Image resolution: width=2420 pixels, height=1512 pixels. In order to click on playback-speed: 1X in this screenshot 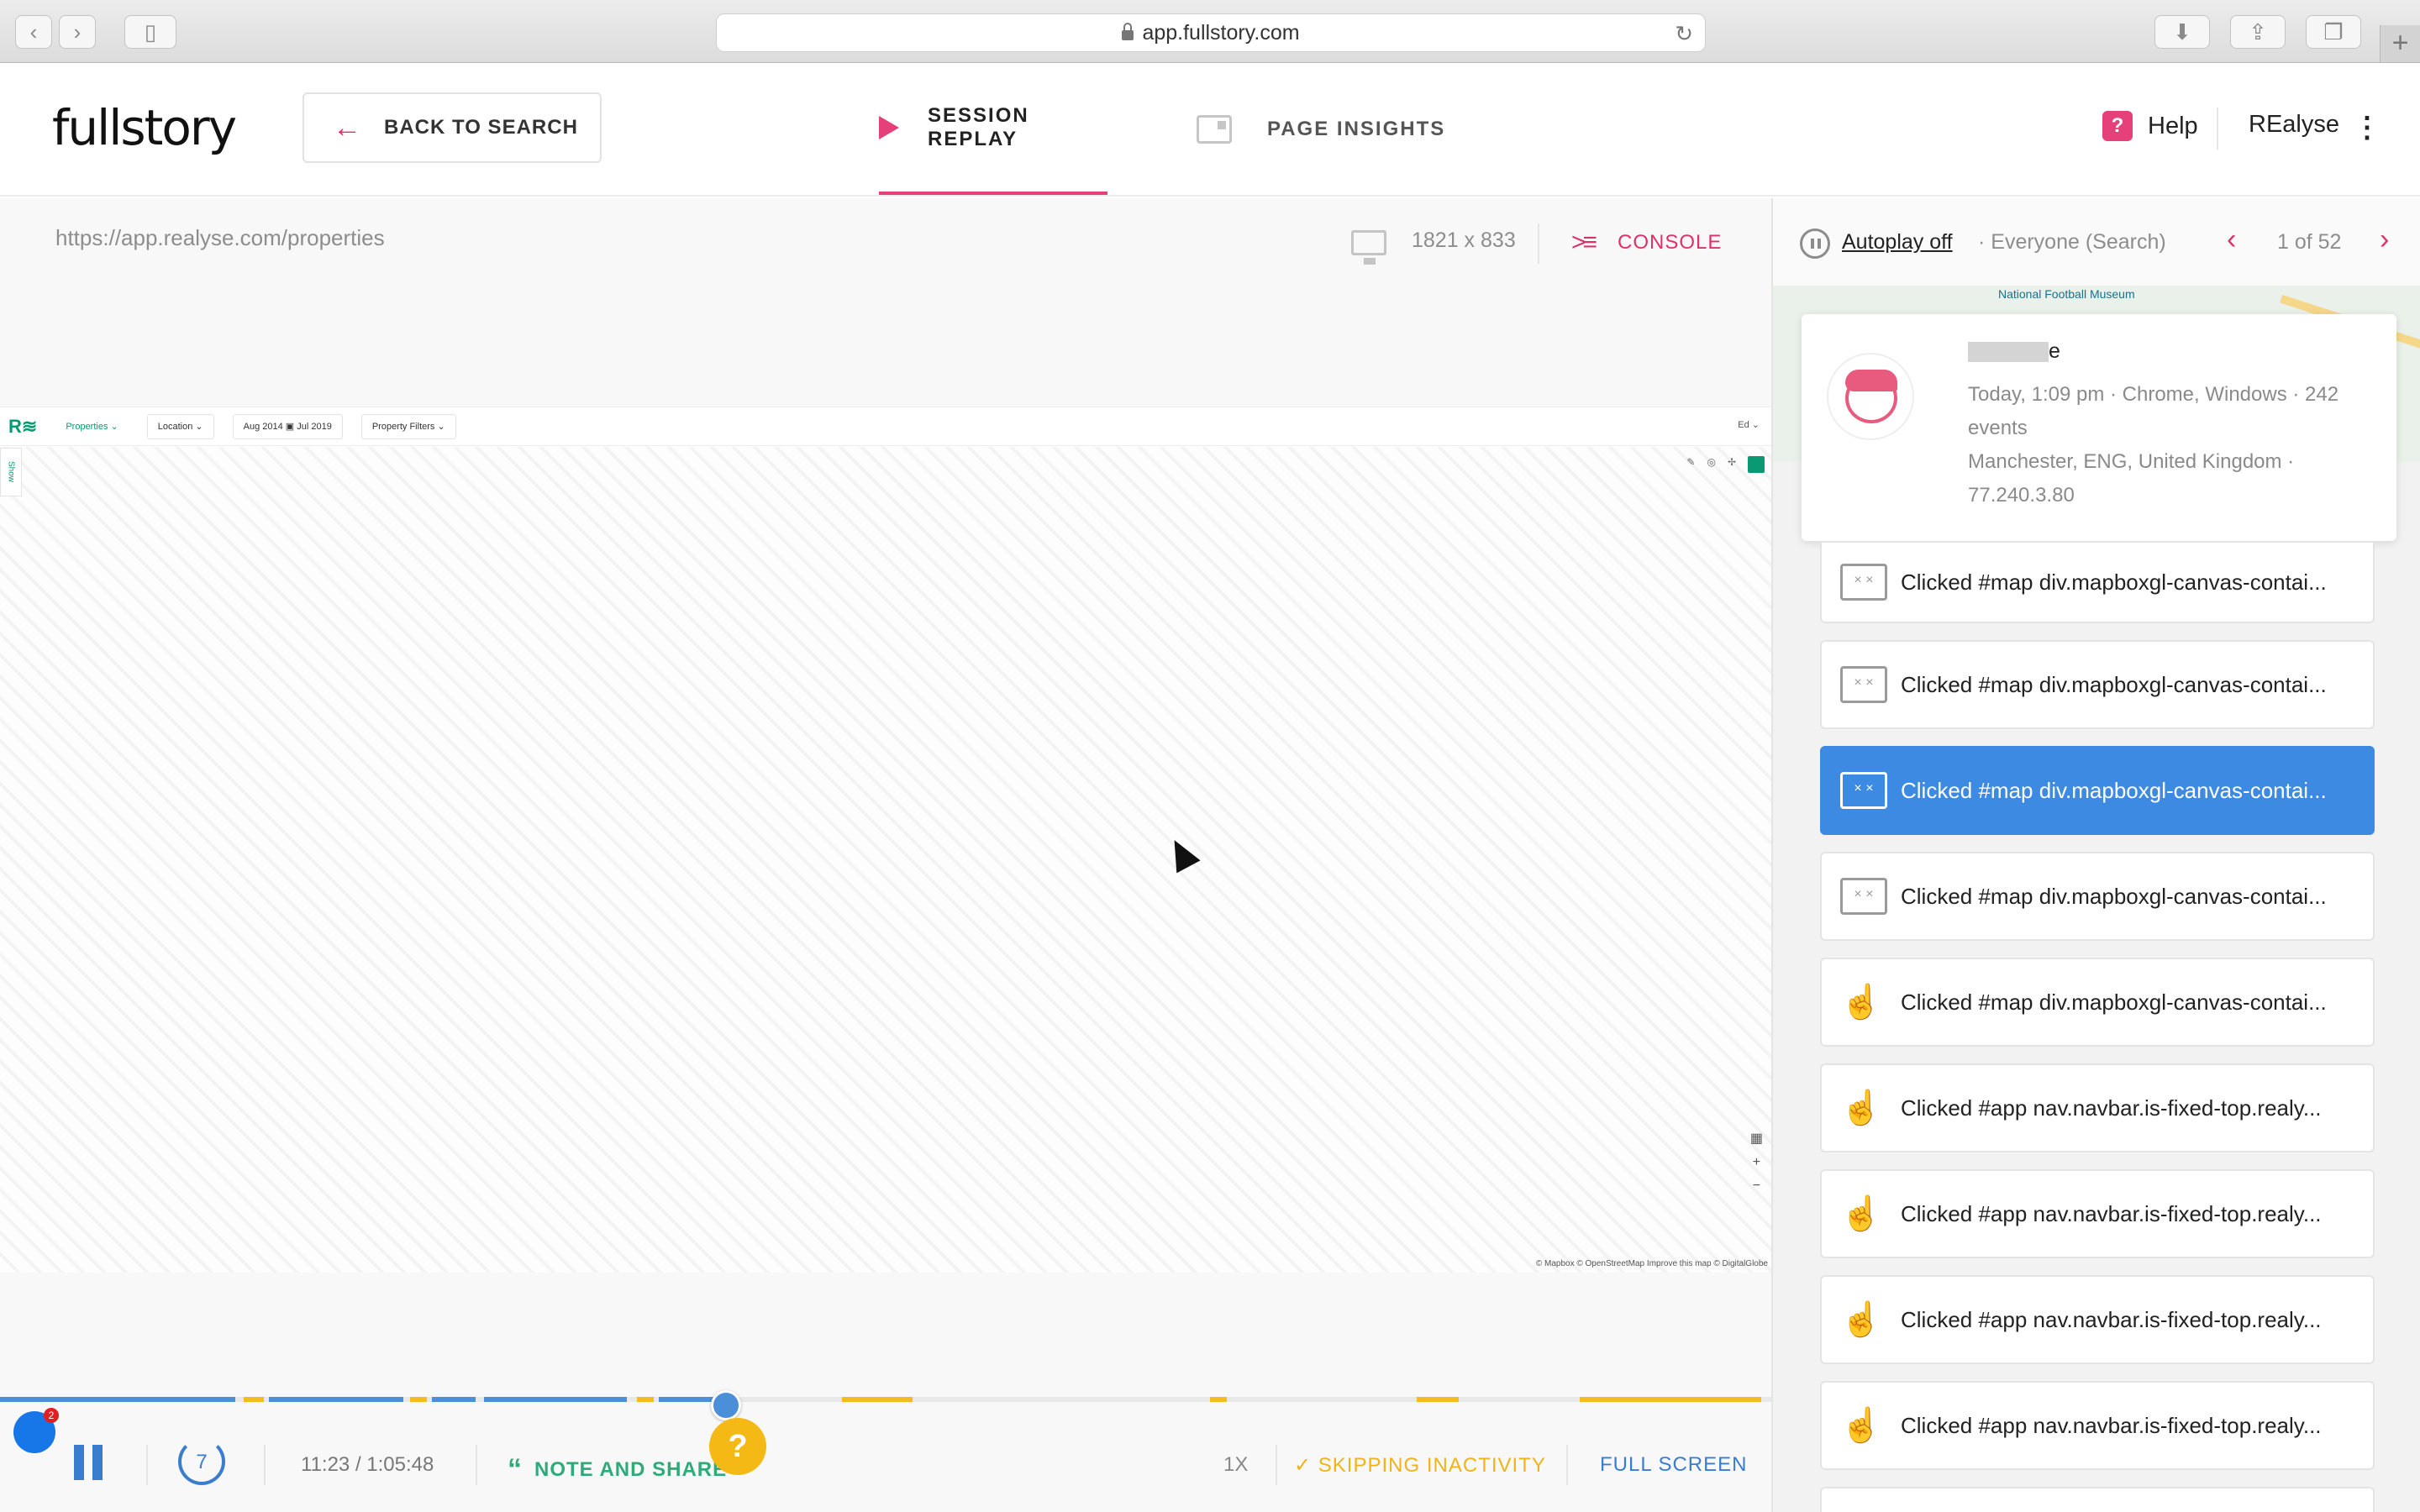, I will do `click(1235, 1465)`.